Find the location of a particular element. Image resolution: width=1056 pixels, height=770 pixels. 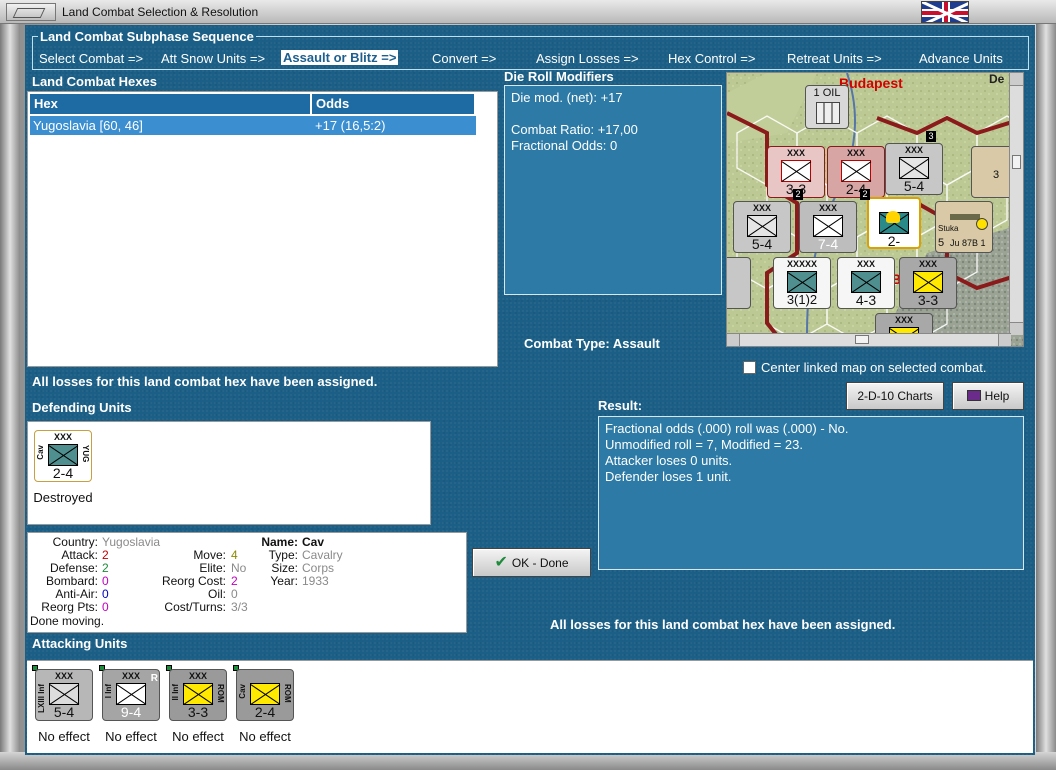

system-menu-icon is located at coordinates (31, 12).